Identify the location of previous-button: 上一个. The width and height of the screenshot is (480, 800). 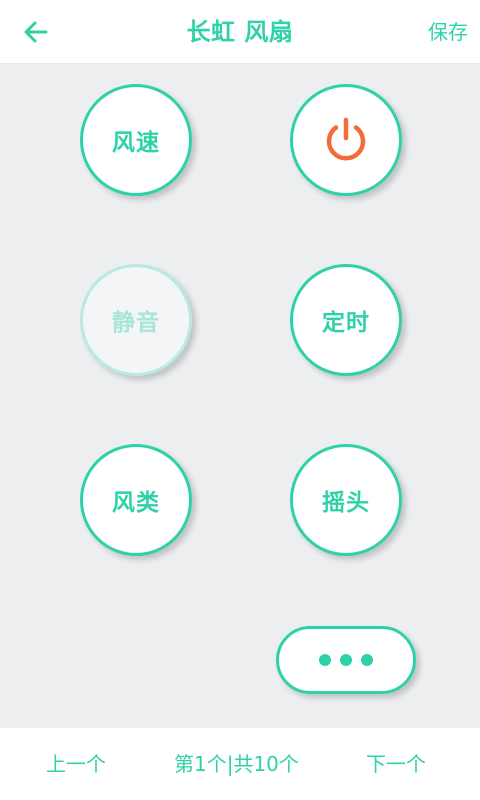
(76, 764).